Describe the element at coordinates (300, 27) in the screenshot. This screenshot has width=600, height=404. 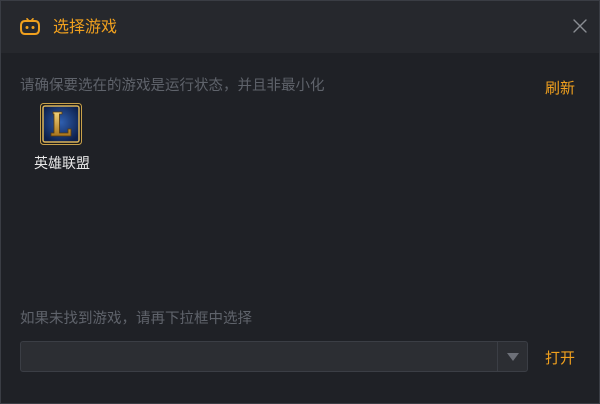
I see `title-bar: 选择游戏` at that location.